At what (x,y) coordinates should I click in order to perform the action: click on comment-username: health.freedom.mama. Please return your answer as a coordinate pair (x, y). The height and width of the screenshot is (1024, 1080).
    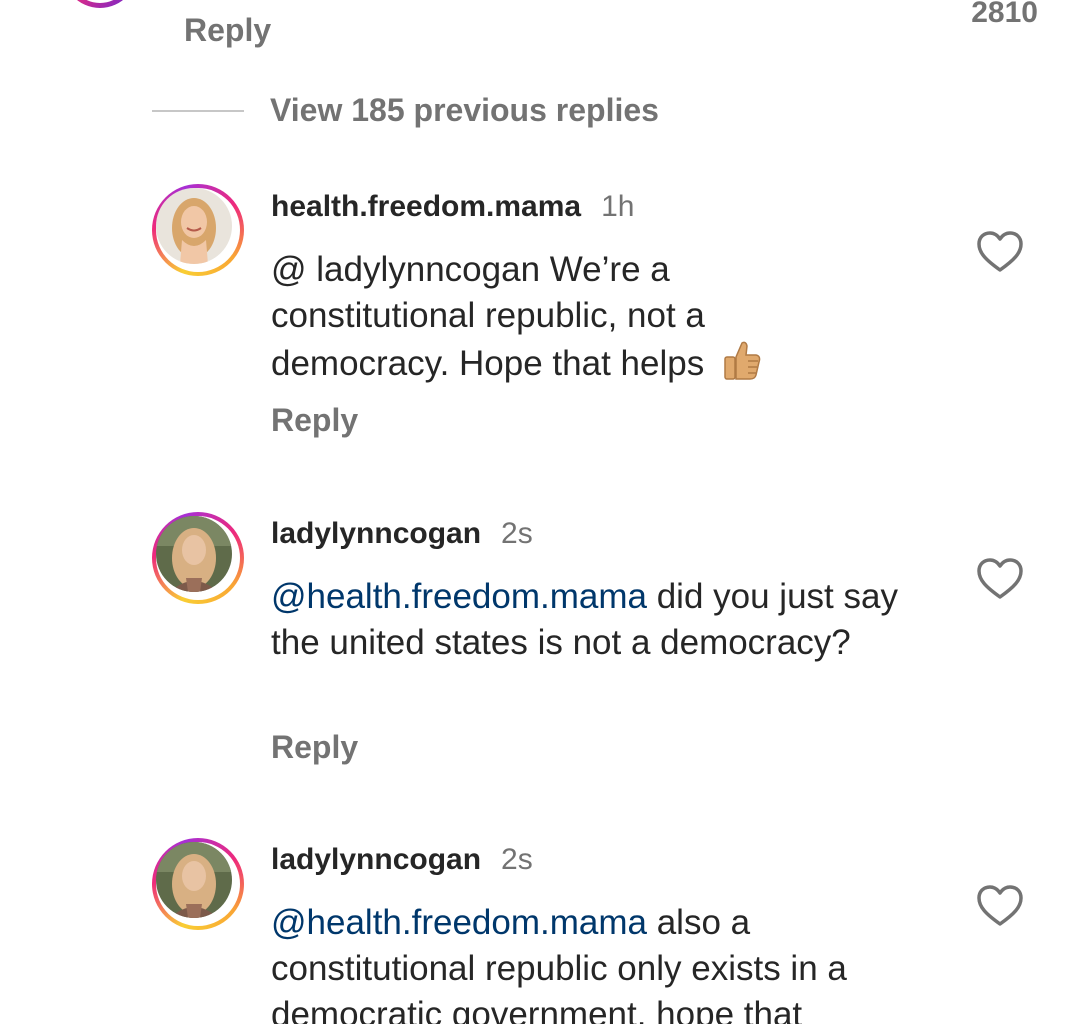
    Looking at the image, I should click on (426, 207).